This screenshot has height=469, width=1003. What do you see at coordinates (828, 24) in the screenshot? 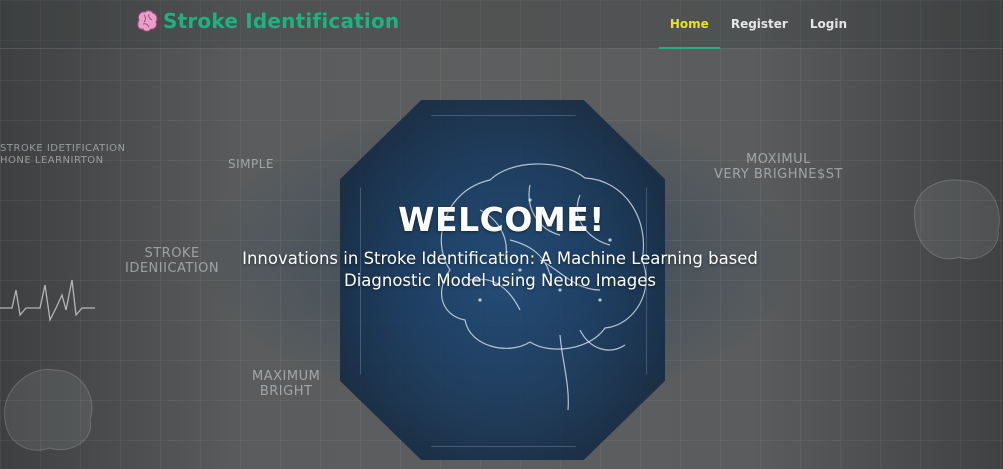
I see `nav-login: Login` at bounding box center [828, 24].